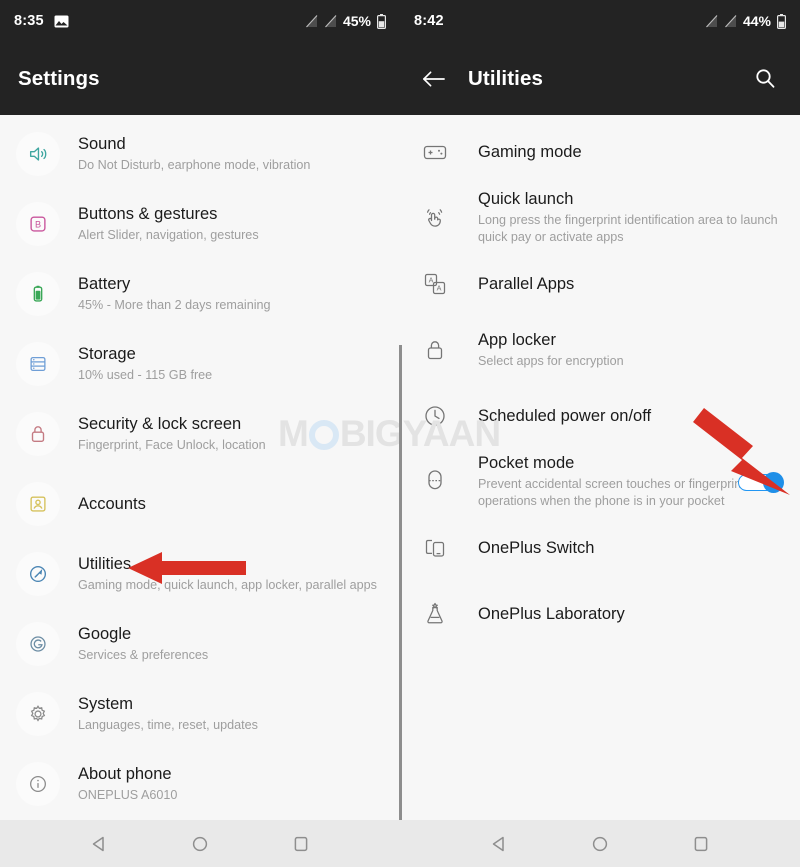 The height and width of the screenshot is (867, 800). I want to click on row-title: Security & lock screen, so click(160, 424).